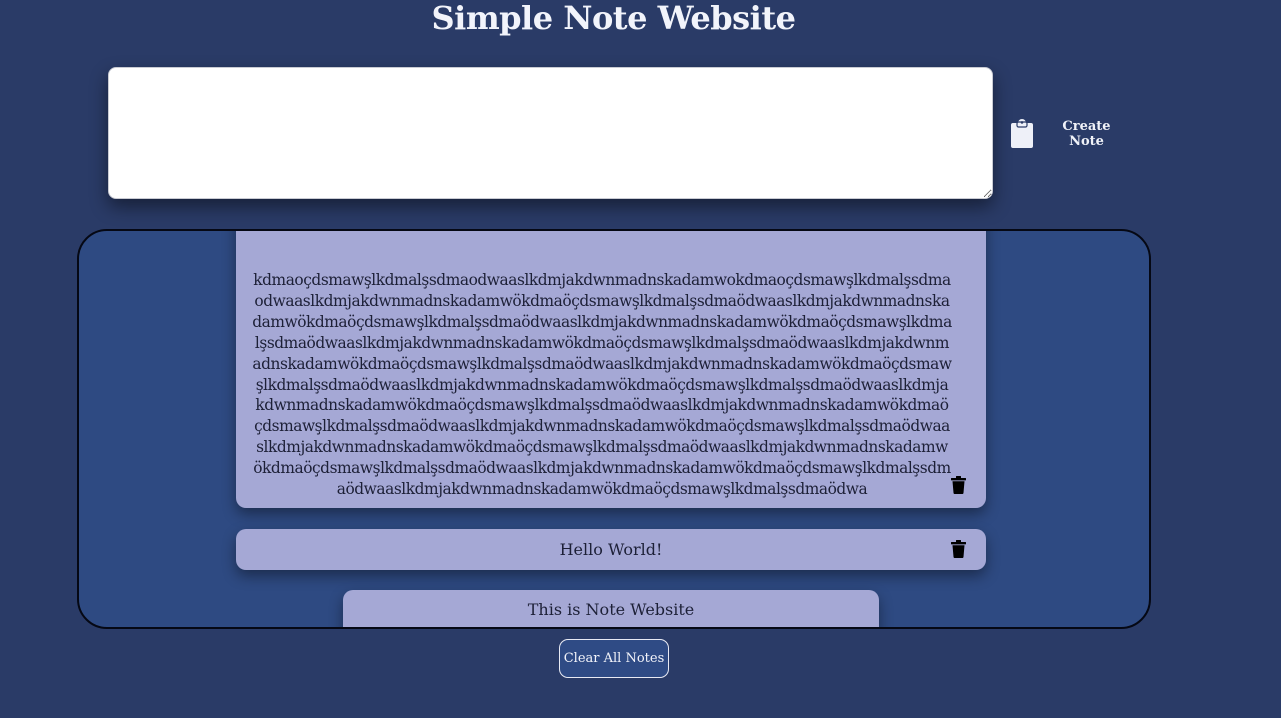 The image size is (1281, 718). I want to click on clipboard-icon, so click(1022, 134).